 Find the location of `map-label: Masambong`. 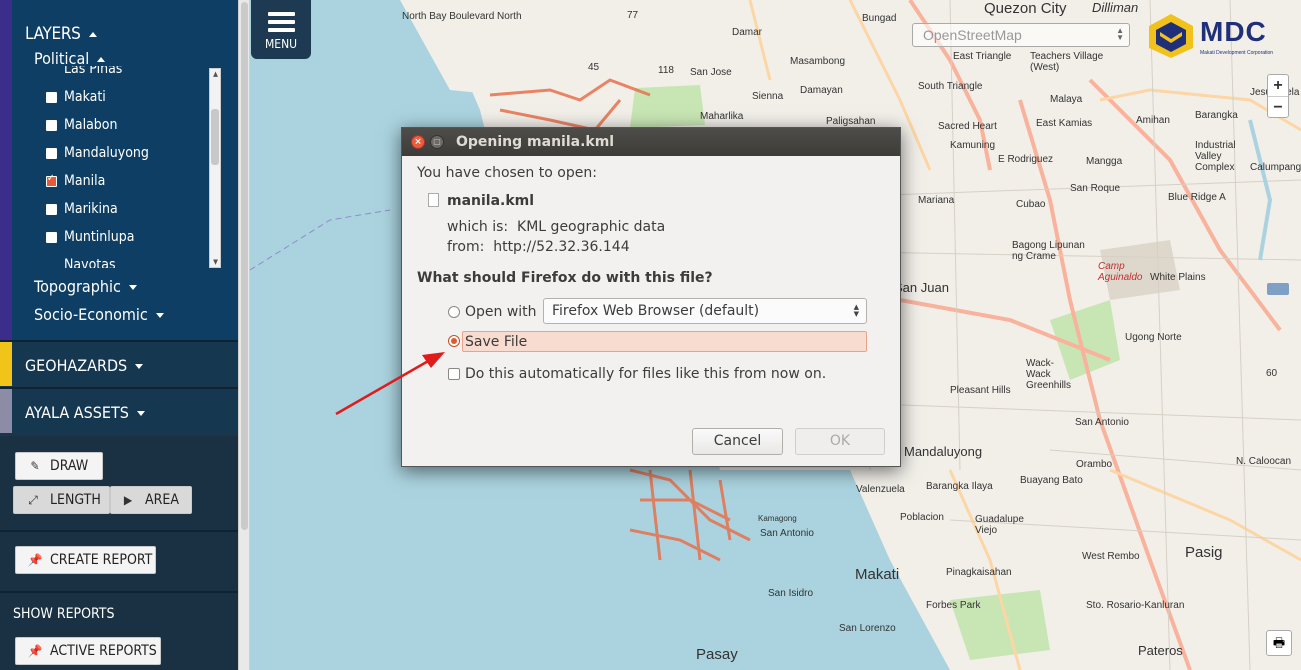

map-label: Masambong is located at coordinates (818, 61).